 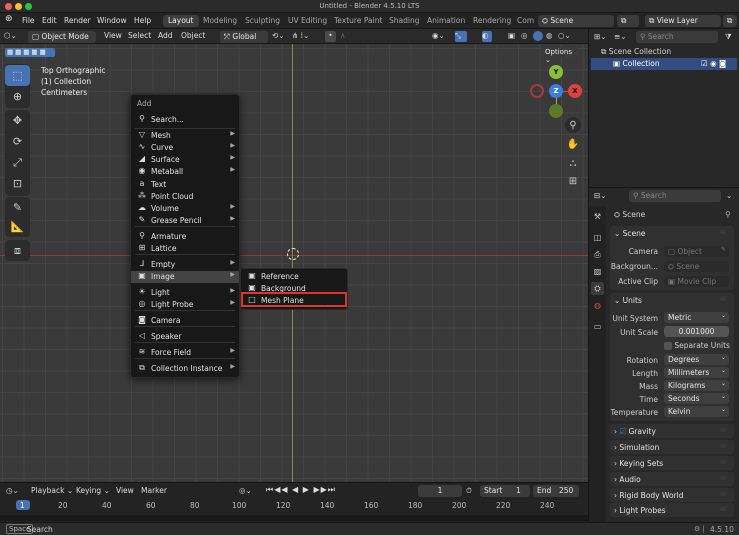 I want to click on new-scene-button: ⧉, so click(x=628, y=21).